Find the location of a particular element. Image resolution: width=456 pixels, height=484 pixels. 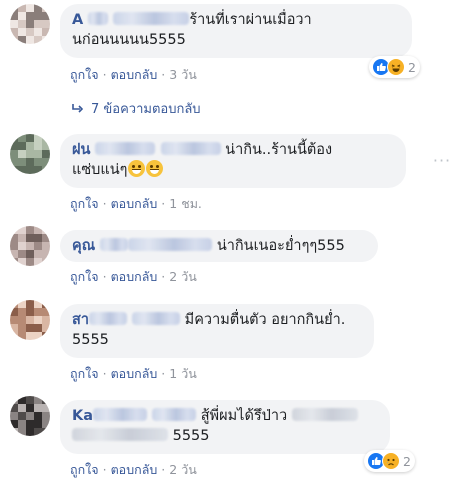

haha-reaction-icon is located at coordinates (396, 67).